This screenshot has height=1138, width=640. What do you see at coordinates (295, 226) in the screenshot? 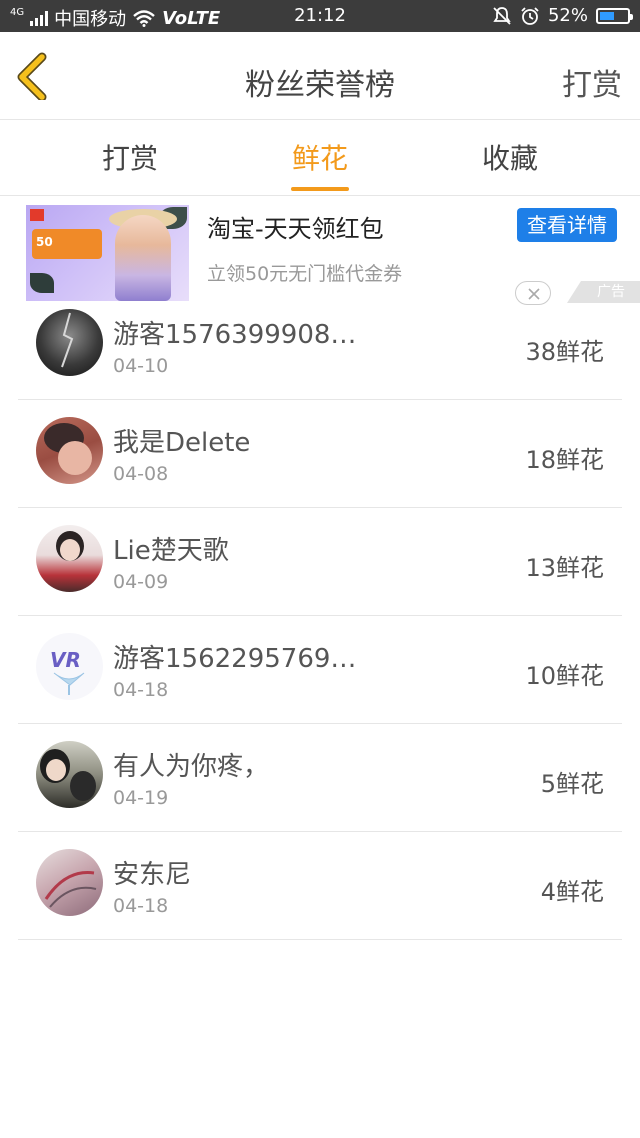
I see `ad-title: 淘宝-天天领红包` at bounding box center [295, 226].